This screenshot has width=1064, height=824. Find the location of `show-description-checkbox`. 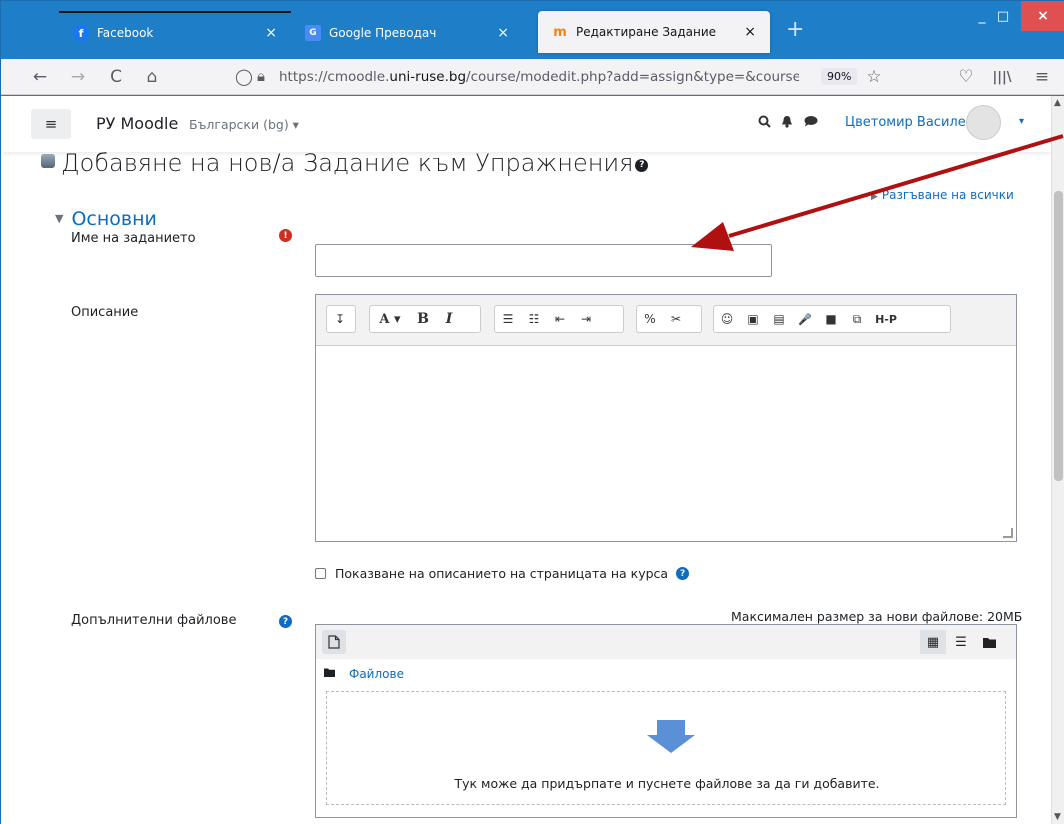

show-description-checkbox is located at coordinates (320, 573).